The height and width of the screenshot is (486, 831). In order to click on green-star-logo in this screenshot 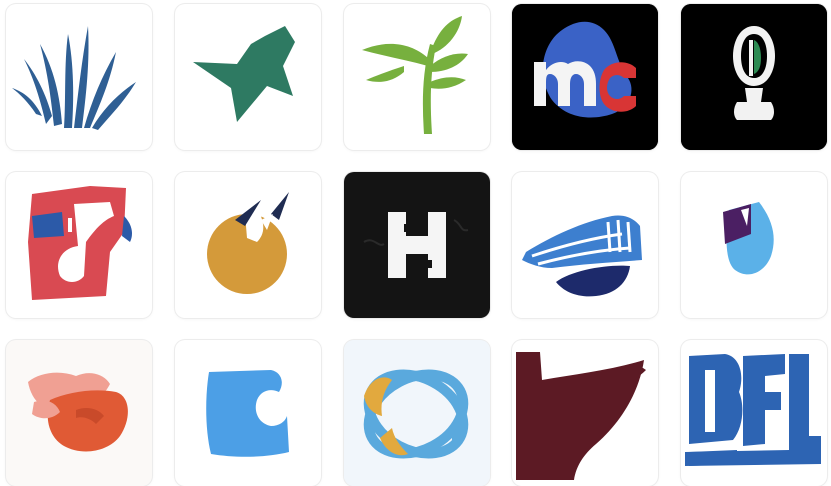, I will do `click(244, 74)`.